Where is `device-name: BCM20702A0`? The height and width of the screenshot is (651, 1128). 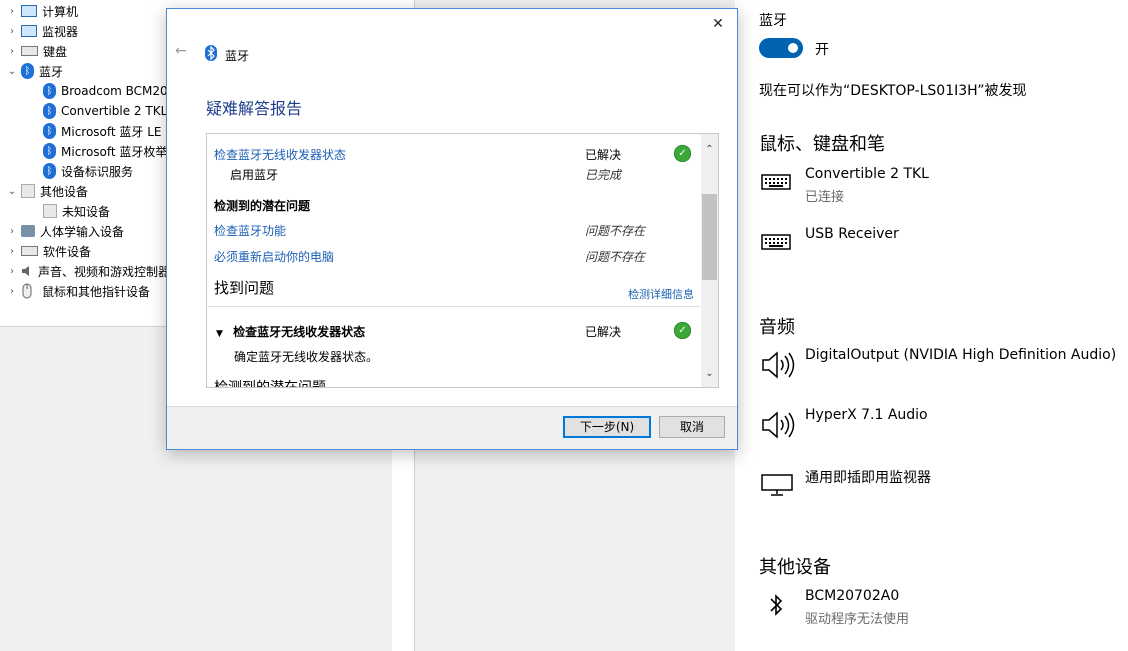 device-name: BCM20702A0 is located at coordinates (852, 596).